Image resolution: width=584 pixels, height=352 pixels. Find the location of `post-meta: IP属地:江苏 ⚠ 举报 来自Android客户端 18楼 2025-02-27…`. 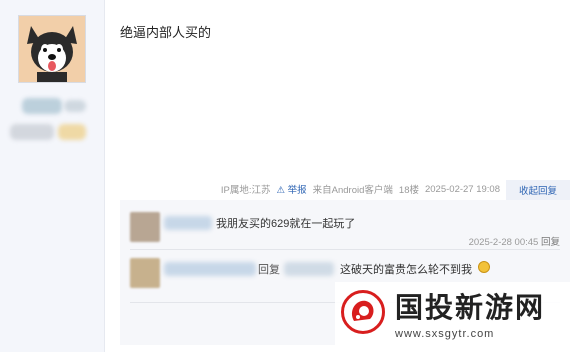

post-meta: IP属地:江苏 ⚠ 举报 来自Android客户端 18楼 2025-02-27… is located at coordinates (250, 189).